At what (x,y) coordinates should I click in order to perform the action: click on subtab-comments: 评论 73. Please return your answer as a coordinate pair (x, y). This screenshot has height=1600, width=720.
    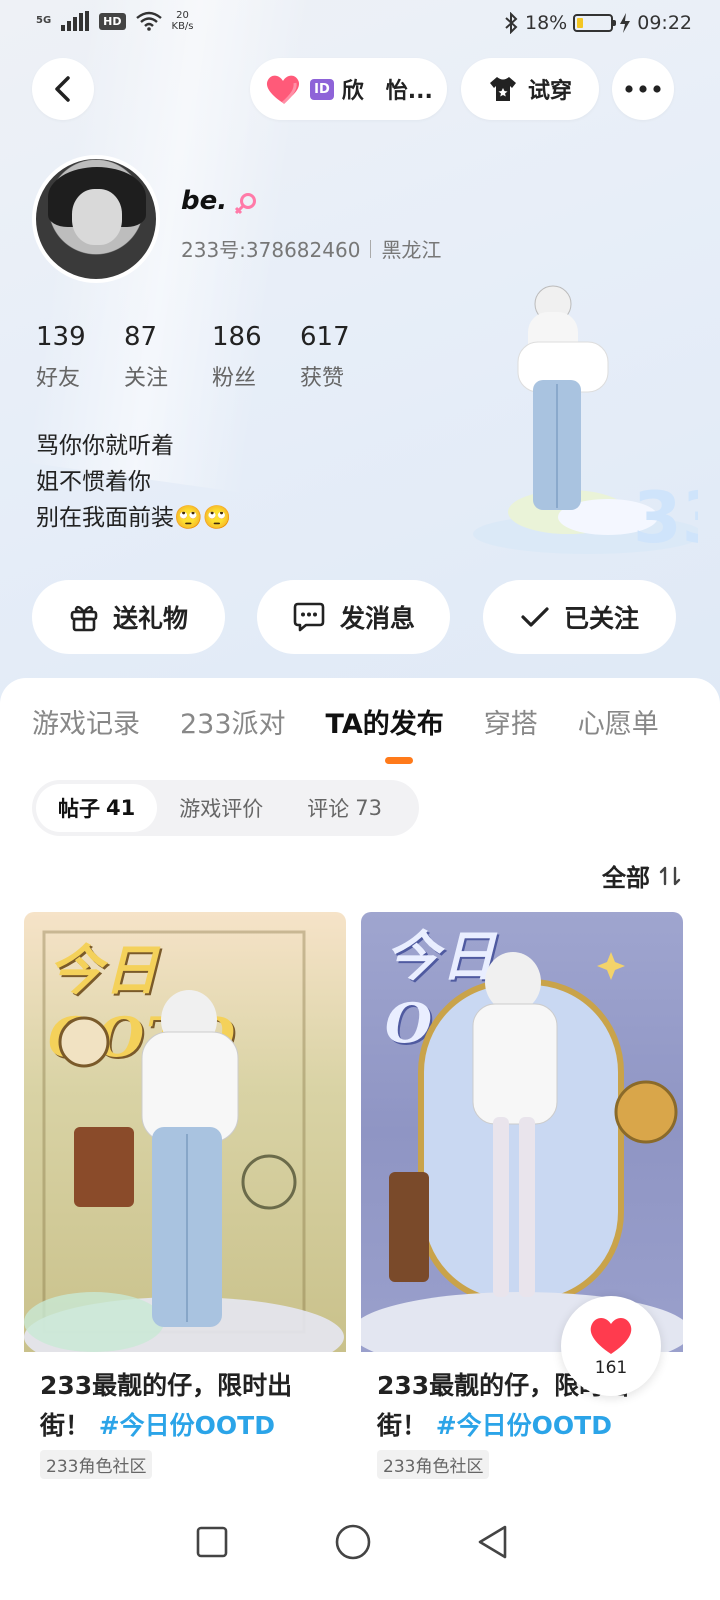
    Looking at the image, I should click on (344, 808).